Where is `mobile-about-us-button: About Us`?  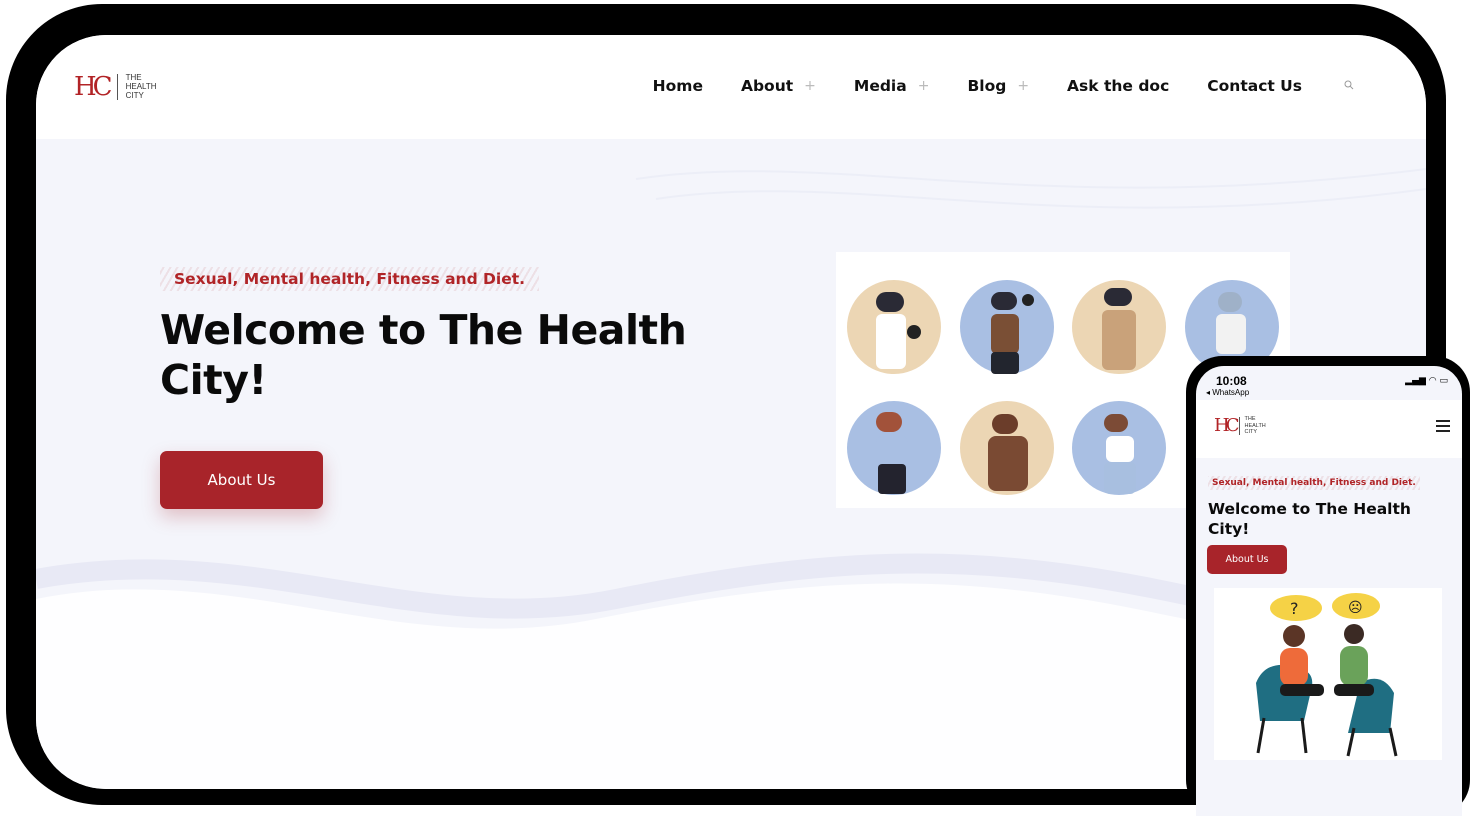 mobile-about-us-button: About Us is located at coordinates (1247, 559).